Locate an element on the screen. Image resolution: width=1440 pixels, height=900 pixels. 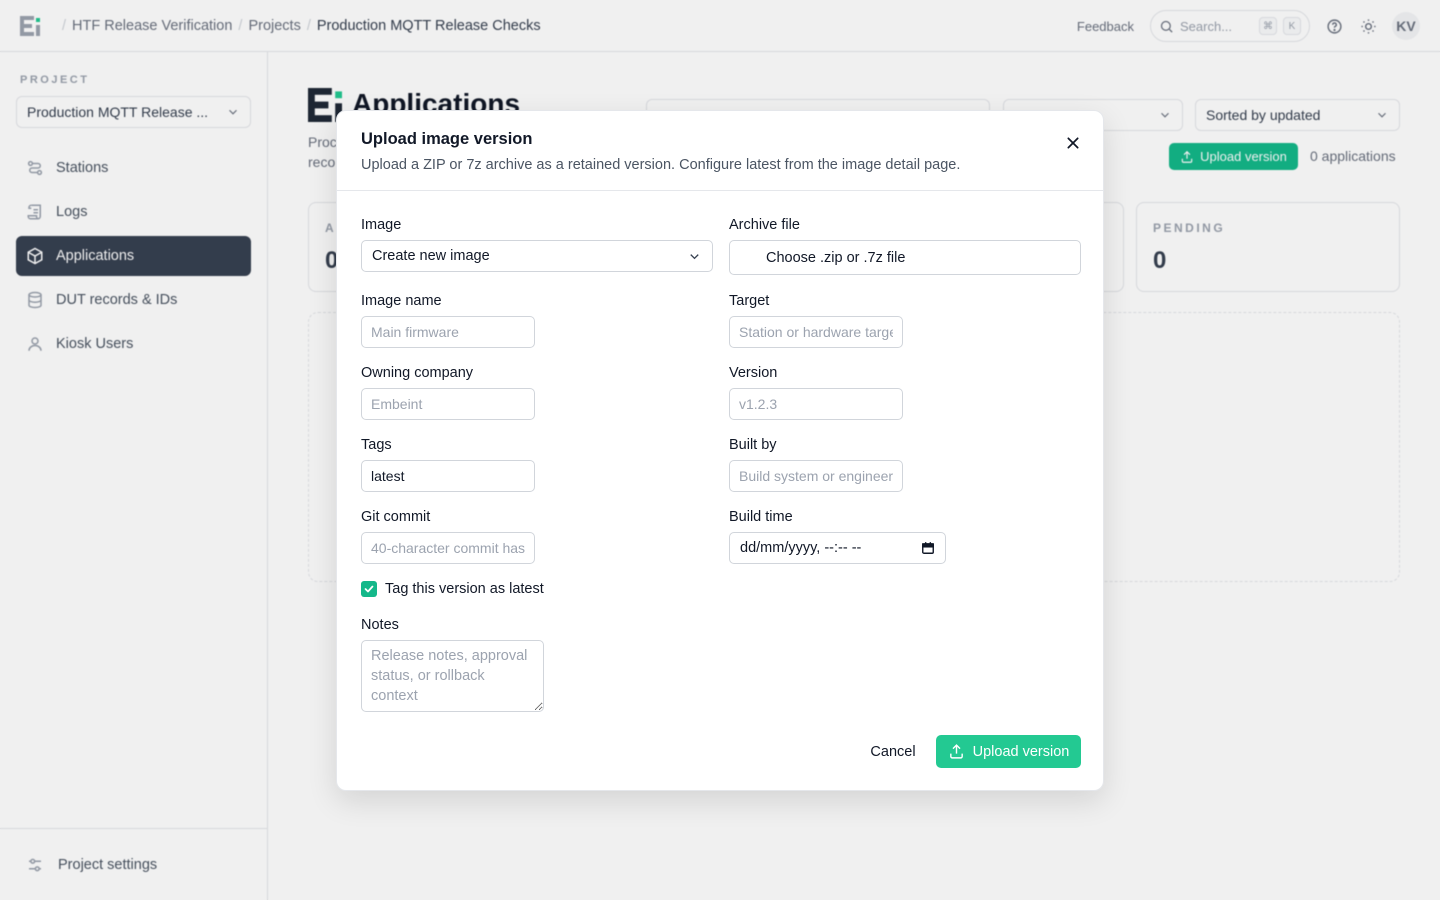
chevron-down-icon is located at coordinates (694, 256).